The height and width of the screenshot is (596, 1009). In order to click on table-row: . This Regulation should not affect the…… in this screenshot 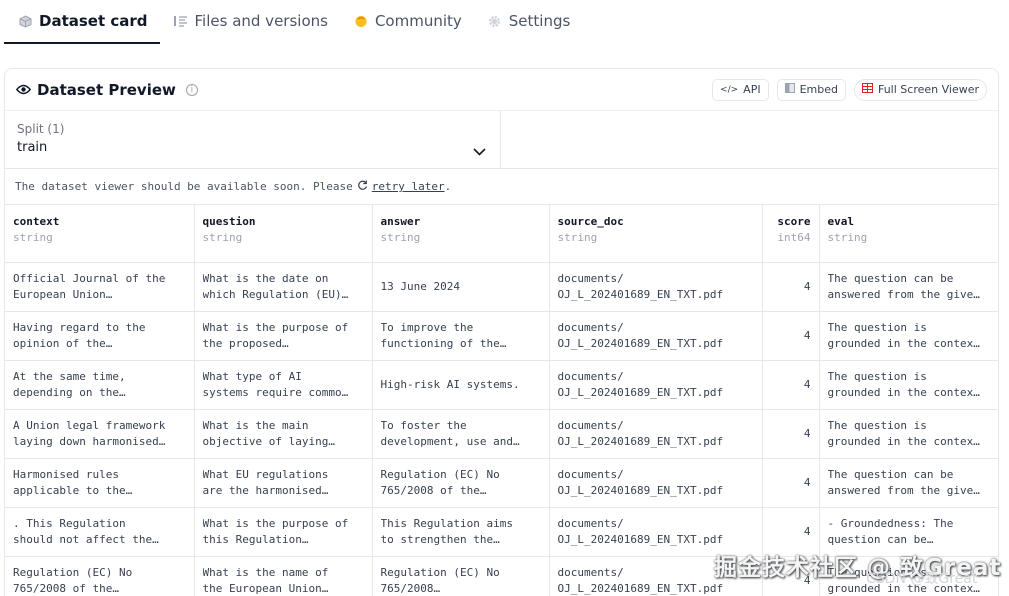, I will do `click(501, 532)`.